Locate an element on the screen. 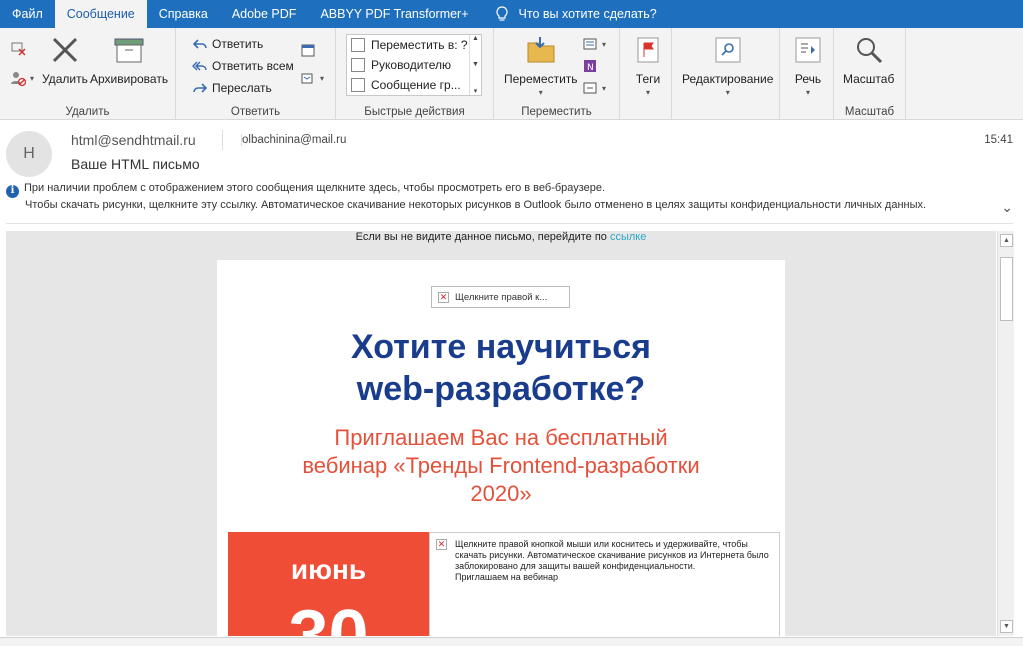  vertical-scrollbar: ▲ ▼ is located at coordinates (1005, 433).